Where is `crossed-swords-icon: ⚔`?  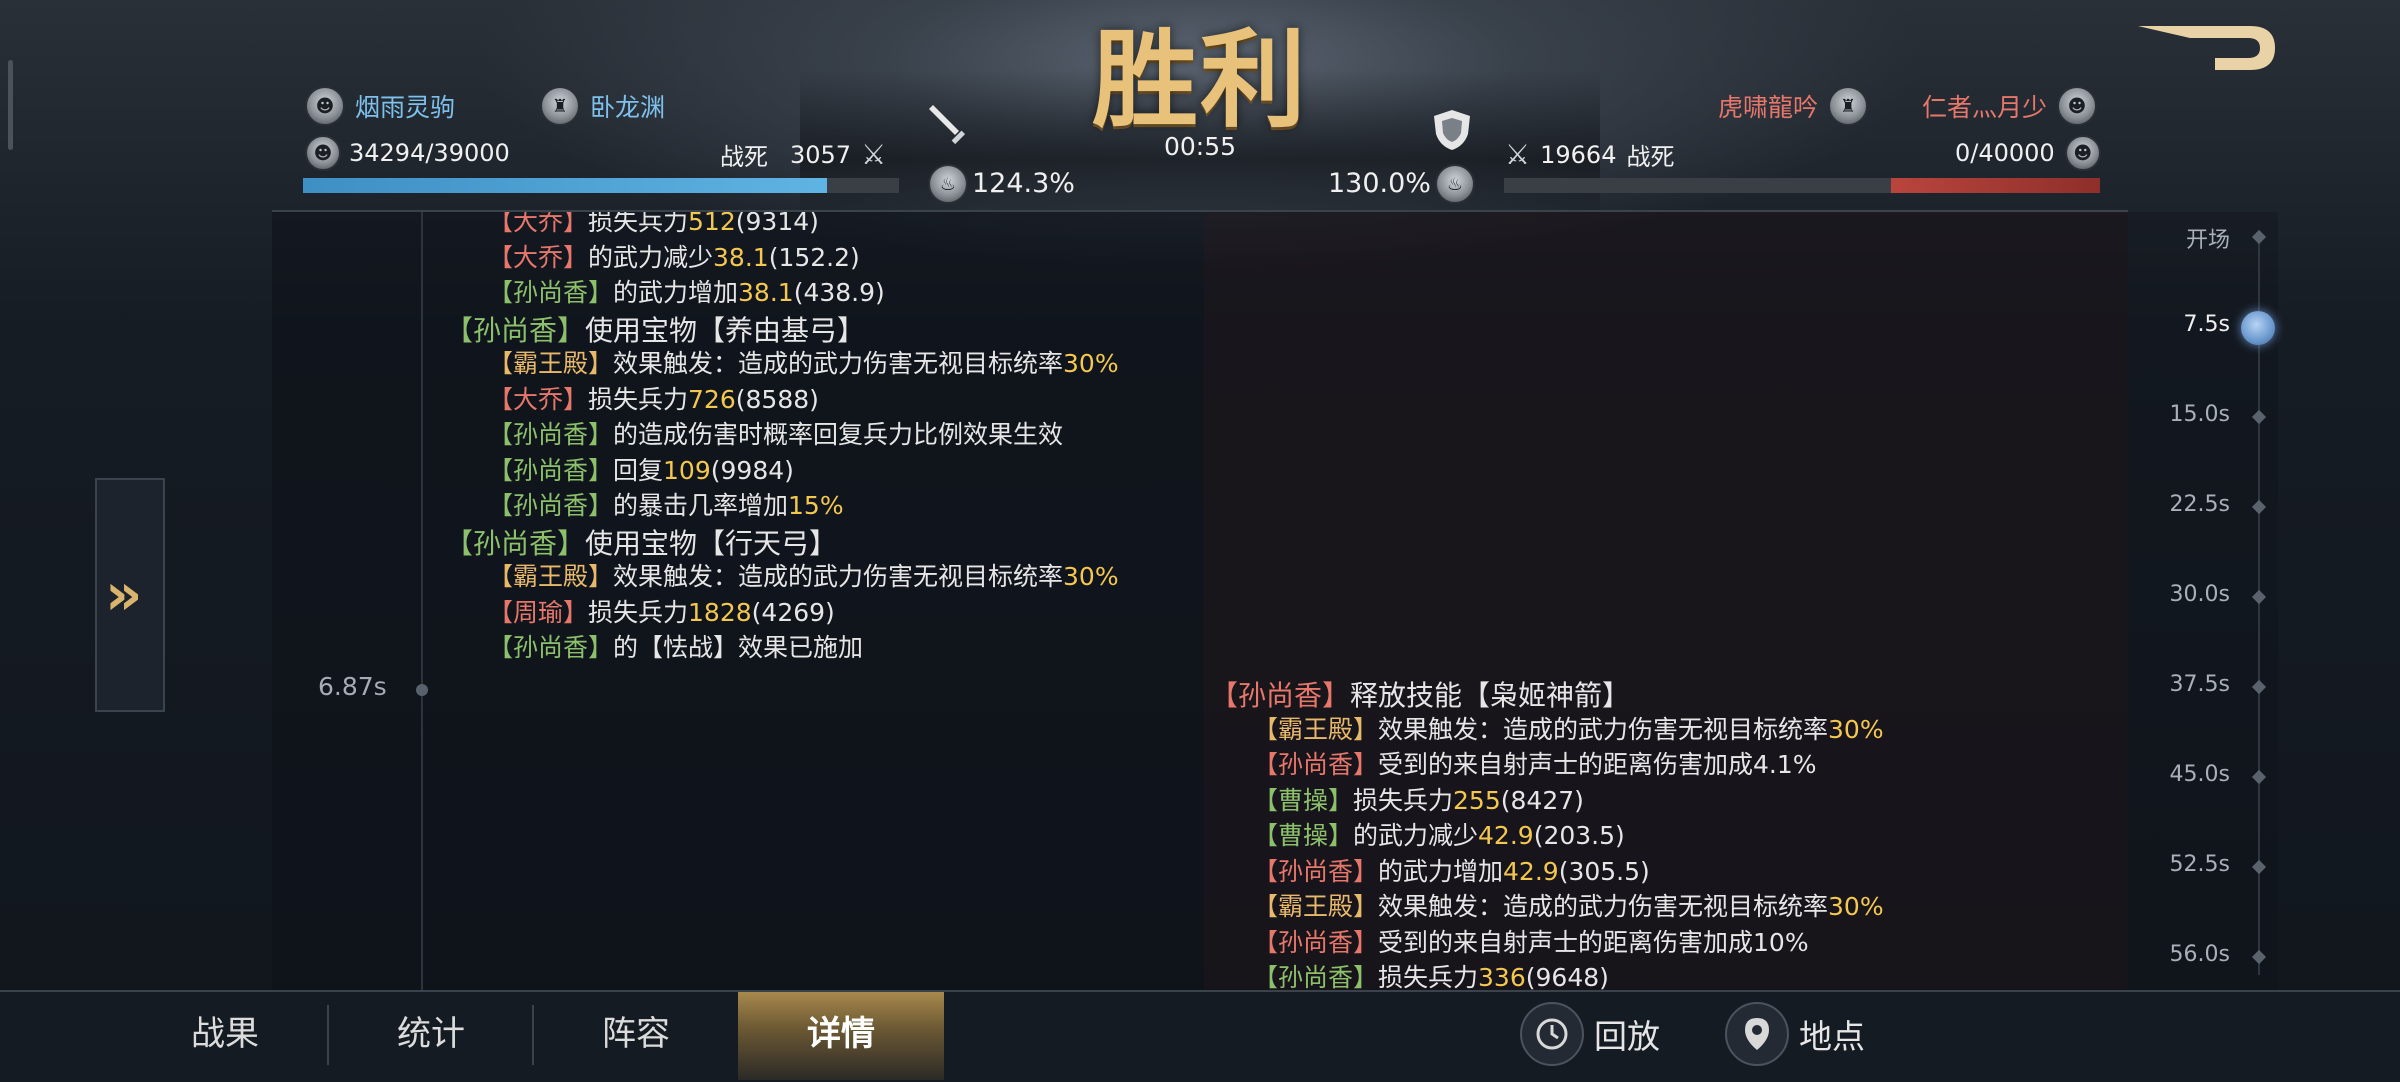 crossed-swords-icon: ⚔ is located at coordinates (874, 154).